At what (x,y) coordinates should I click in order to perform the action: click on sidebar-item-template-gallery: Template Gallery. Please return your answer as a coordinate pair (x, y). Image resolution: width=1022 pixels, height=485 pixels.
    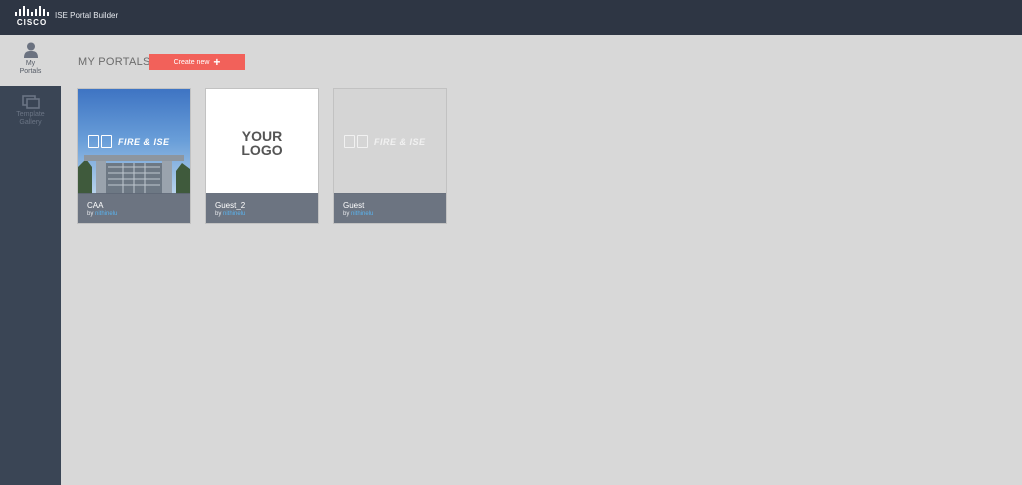
    Looking at the image, I should click on (30, 113).